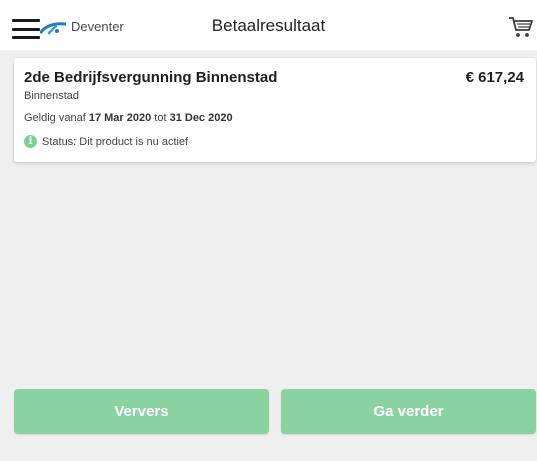 This screenshot has height=461, width=537. I want to click on product-name: 2de Bedrijfsvergunning Binnenstad, so click(151, 77).